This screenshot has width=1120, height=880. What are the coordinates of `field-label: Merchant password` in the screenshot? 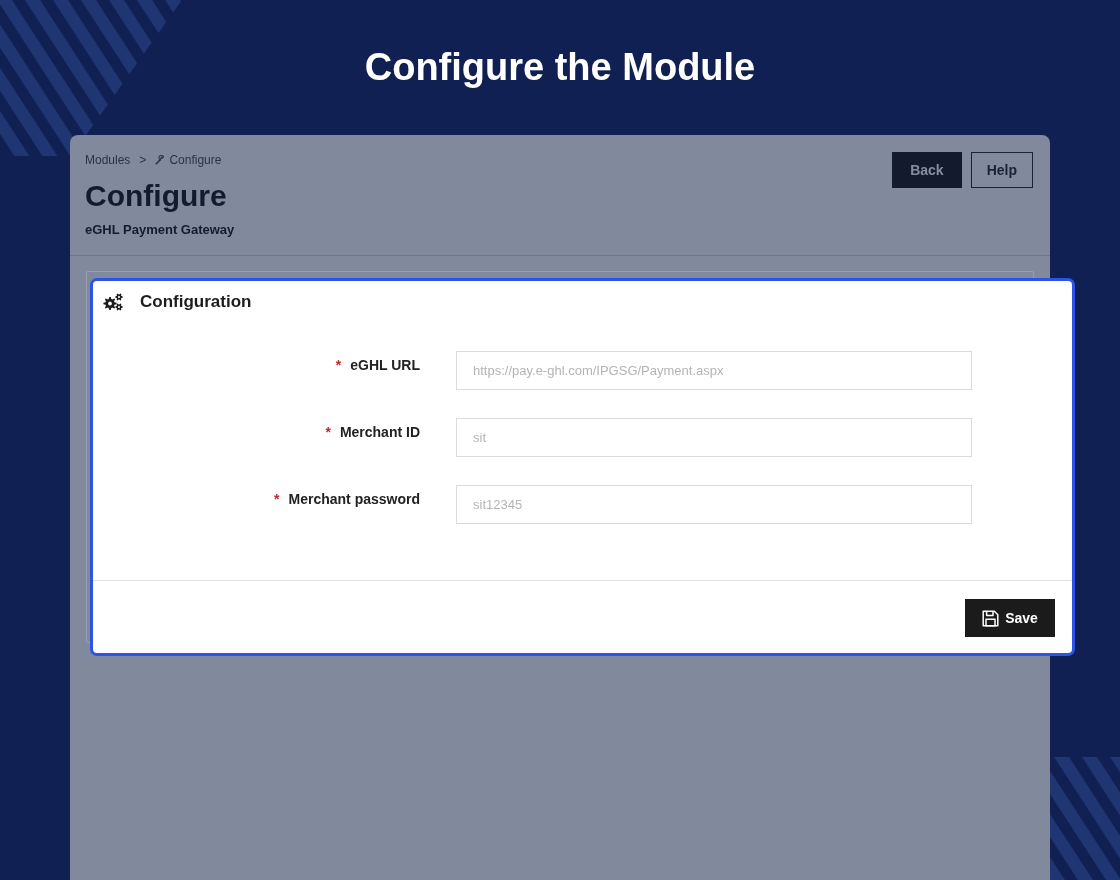 It's located at (354, 499).